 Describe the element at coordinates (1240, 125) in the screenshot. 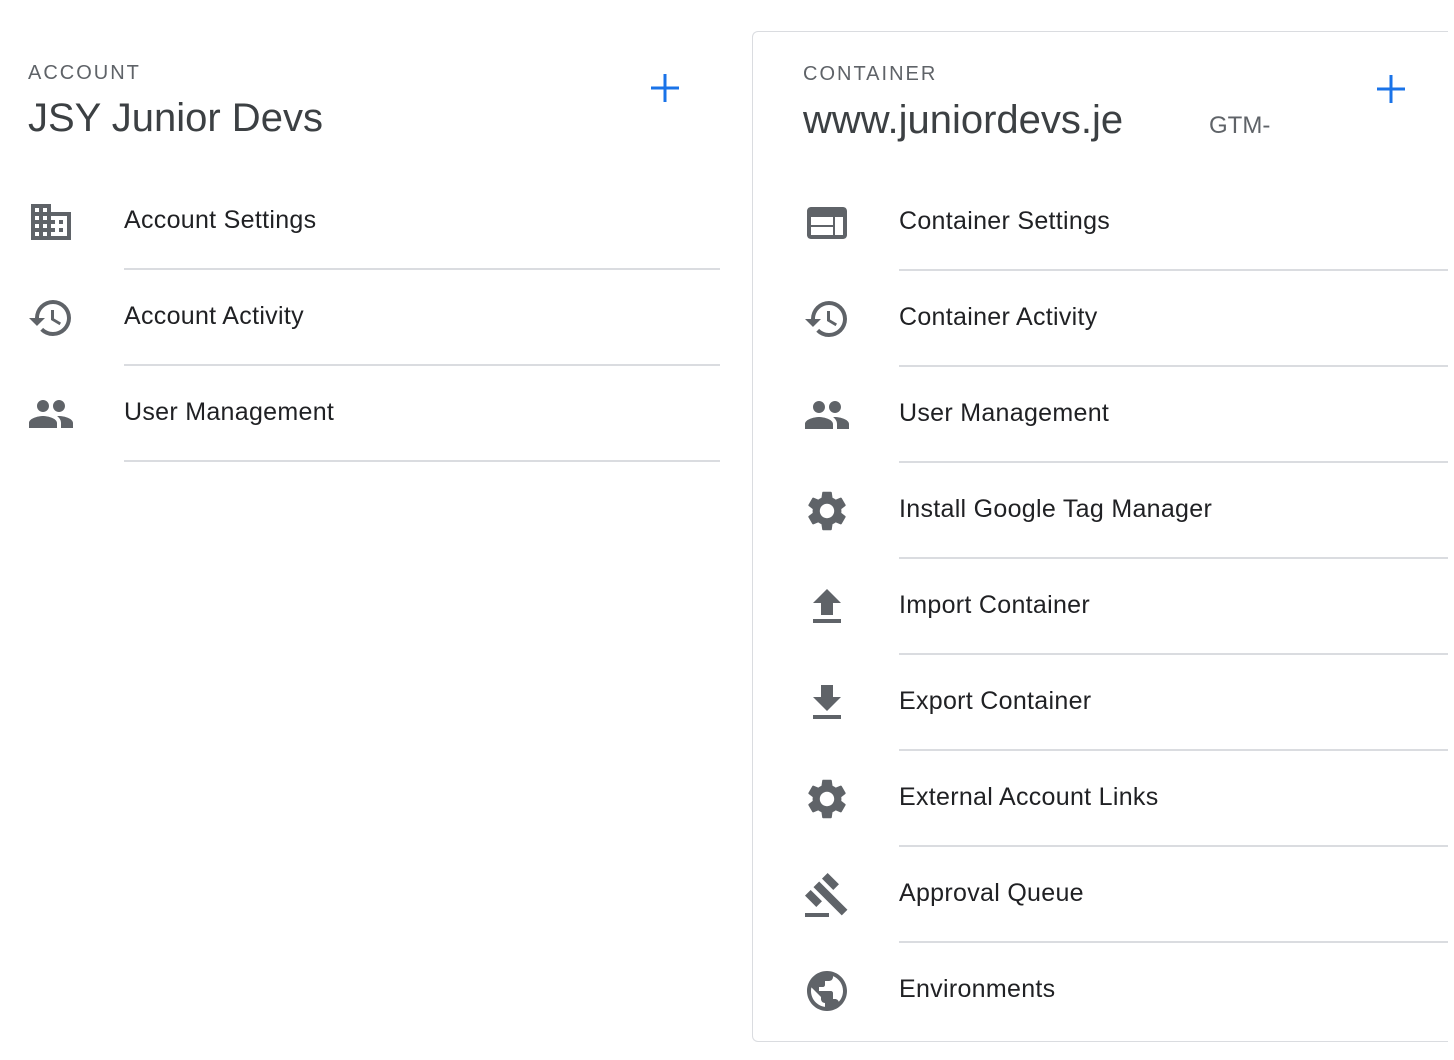

I see `container-id: GTM-` at that location.